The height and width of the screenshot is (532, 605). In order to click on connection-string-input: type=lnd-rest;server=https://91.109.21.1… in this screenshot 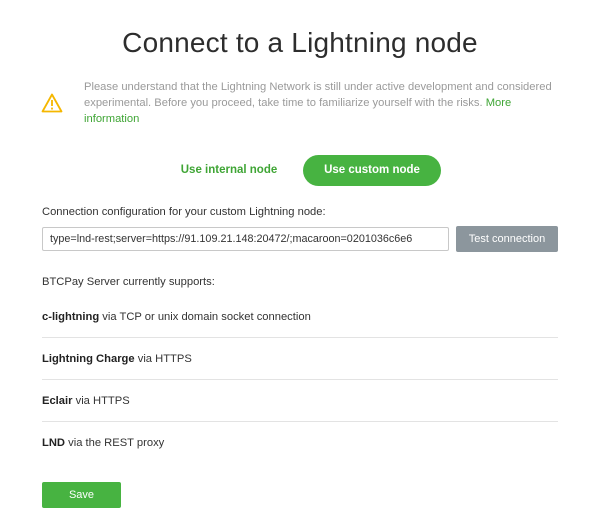, I will do `click(245, 239)`.